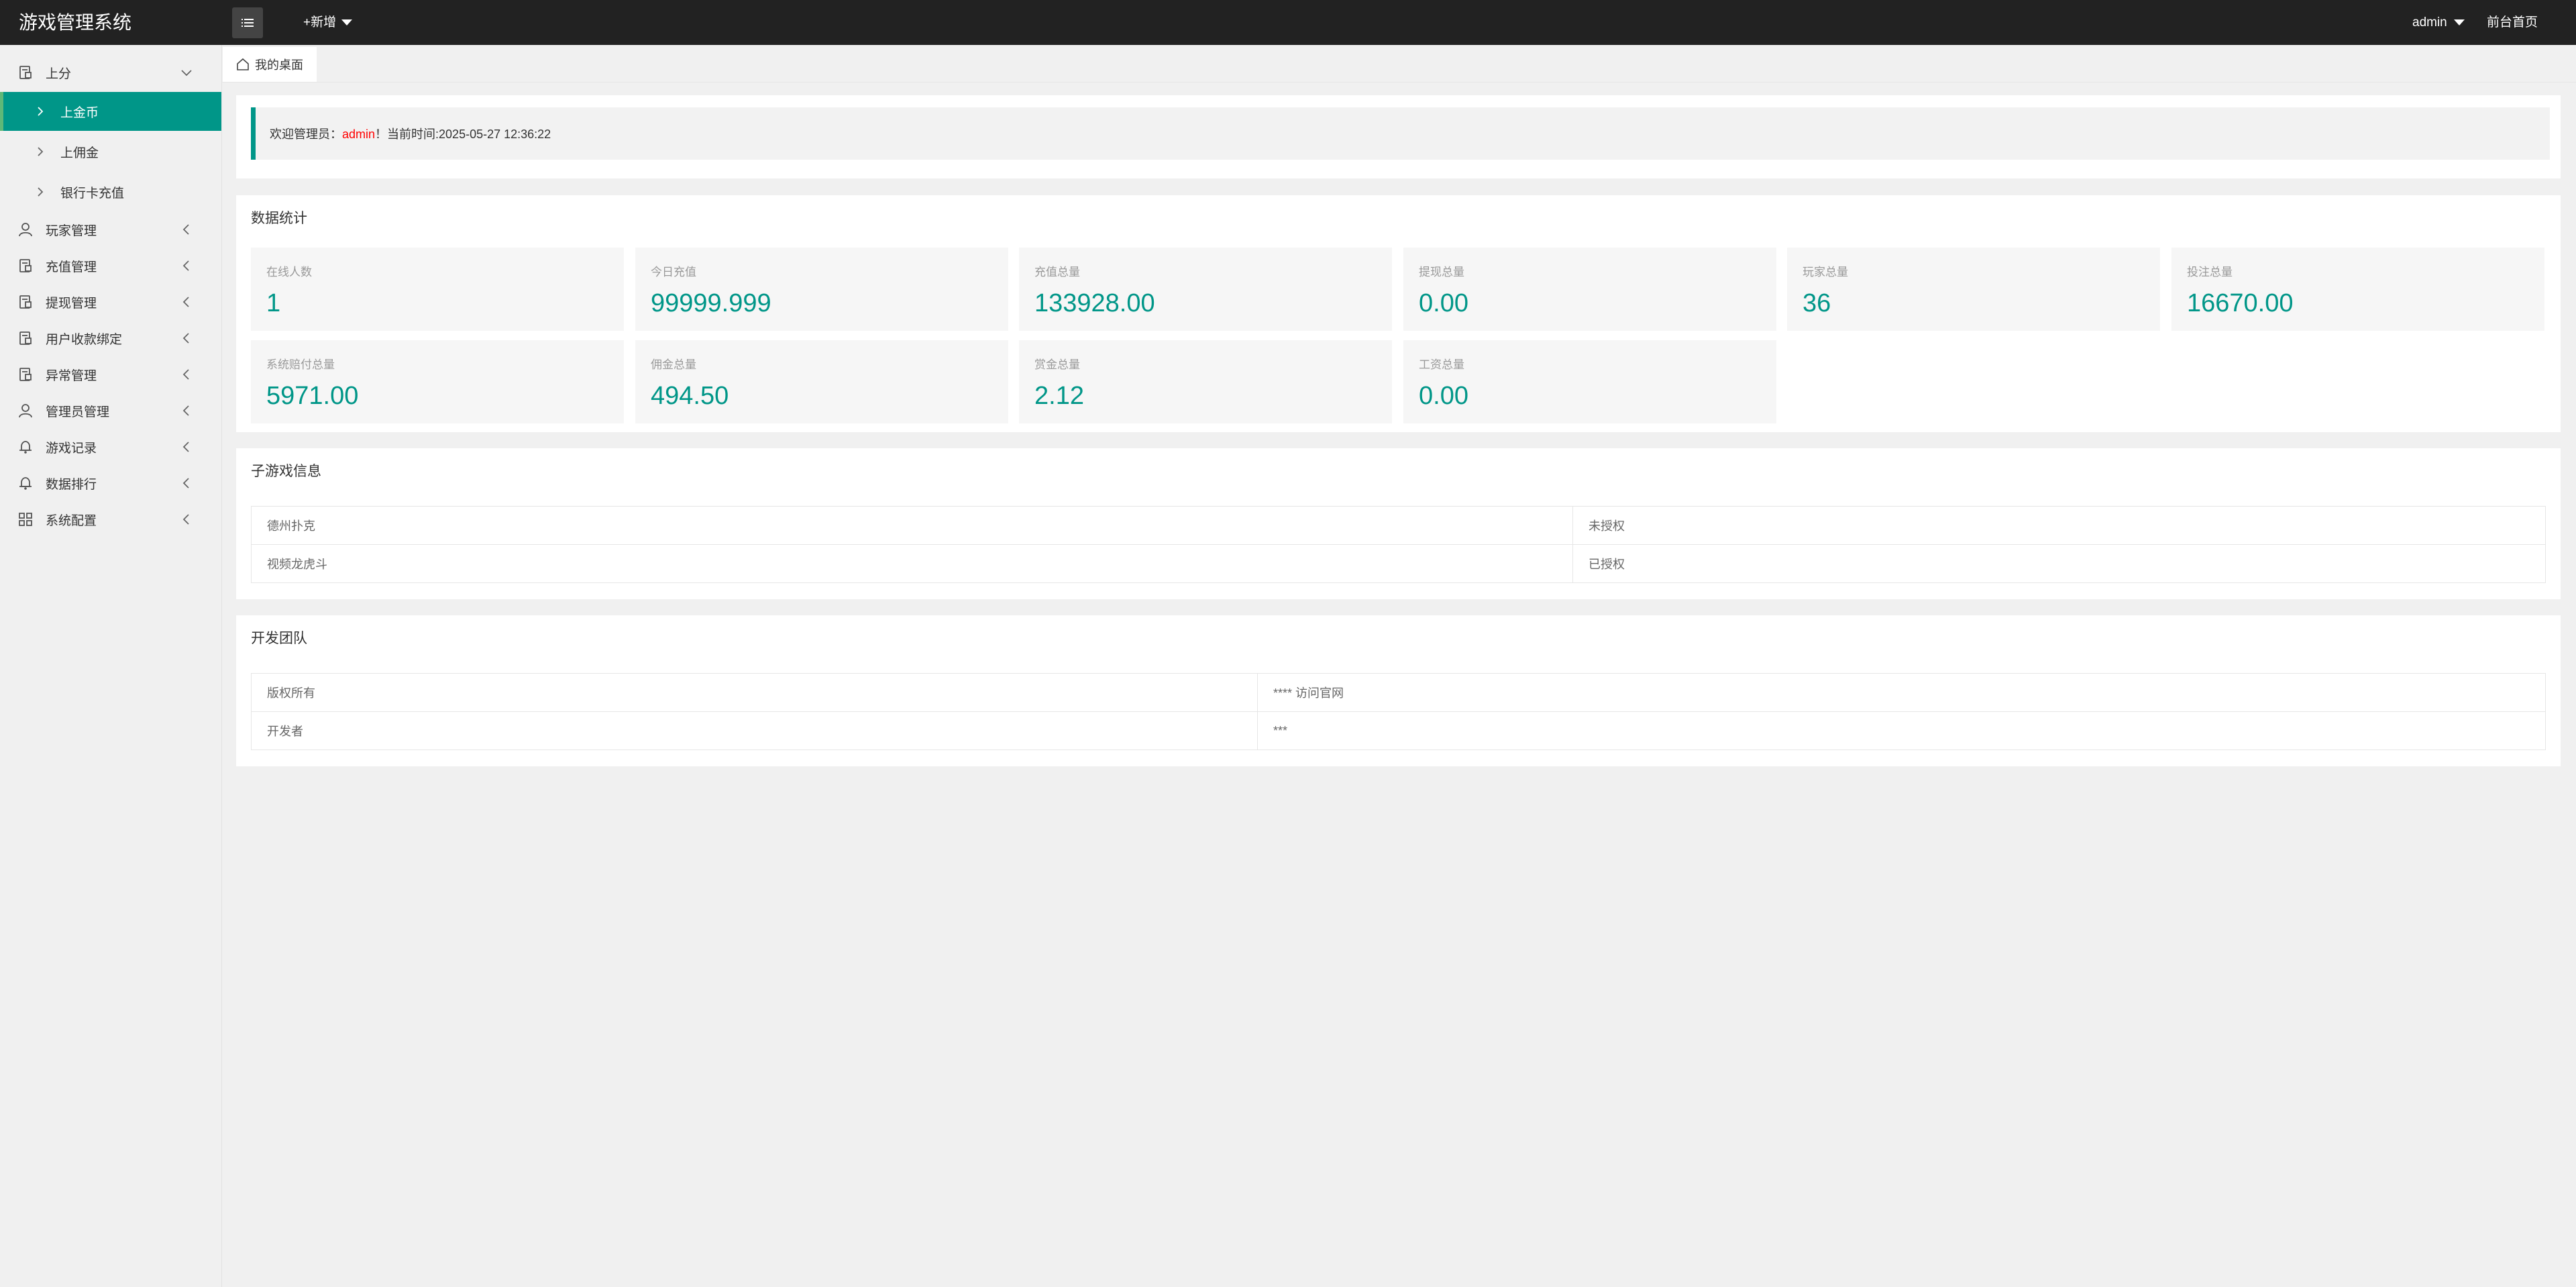 The width and height of the screenshot is (2576, 1287). I want to click on stat-value: 1, so click(273, 303).